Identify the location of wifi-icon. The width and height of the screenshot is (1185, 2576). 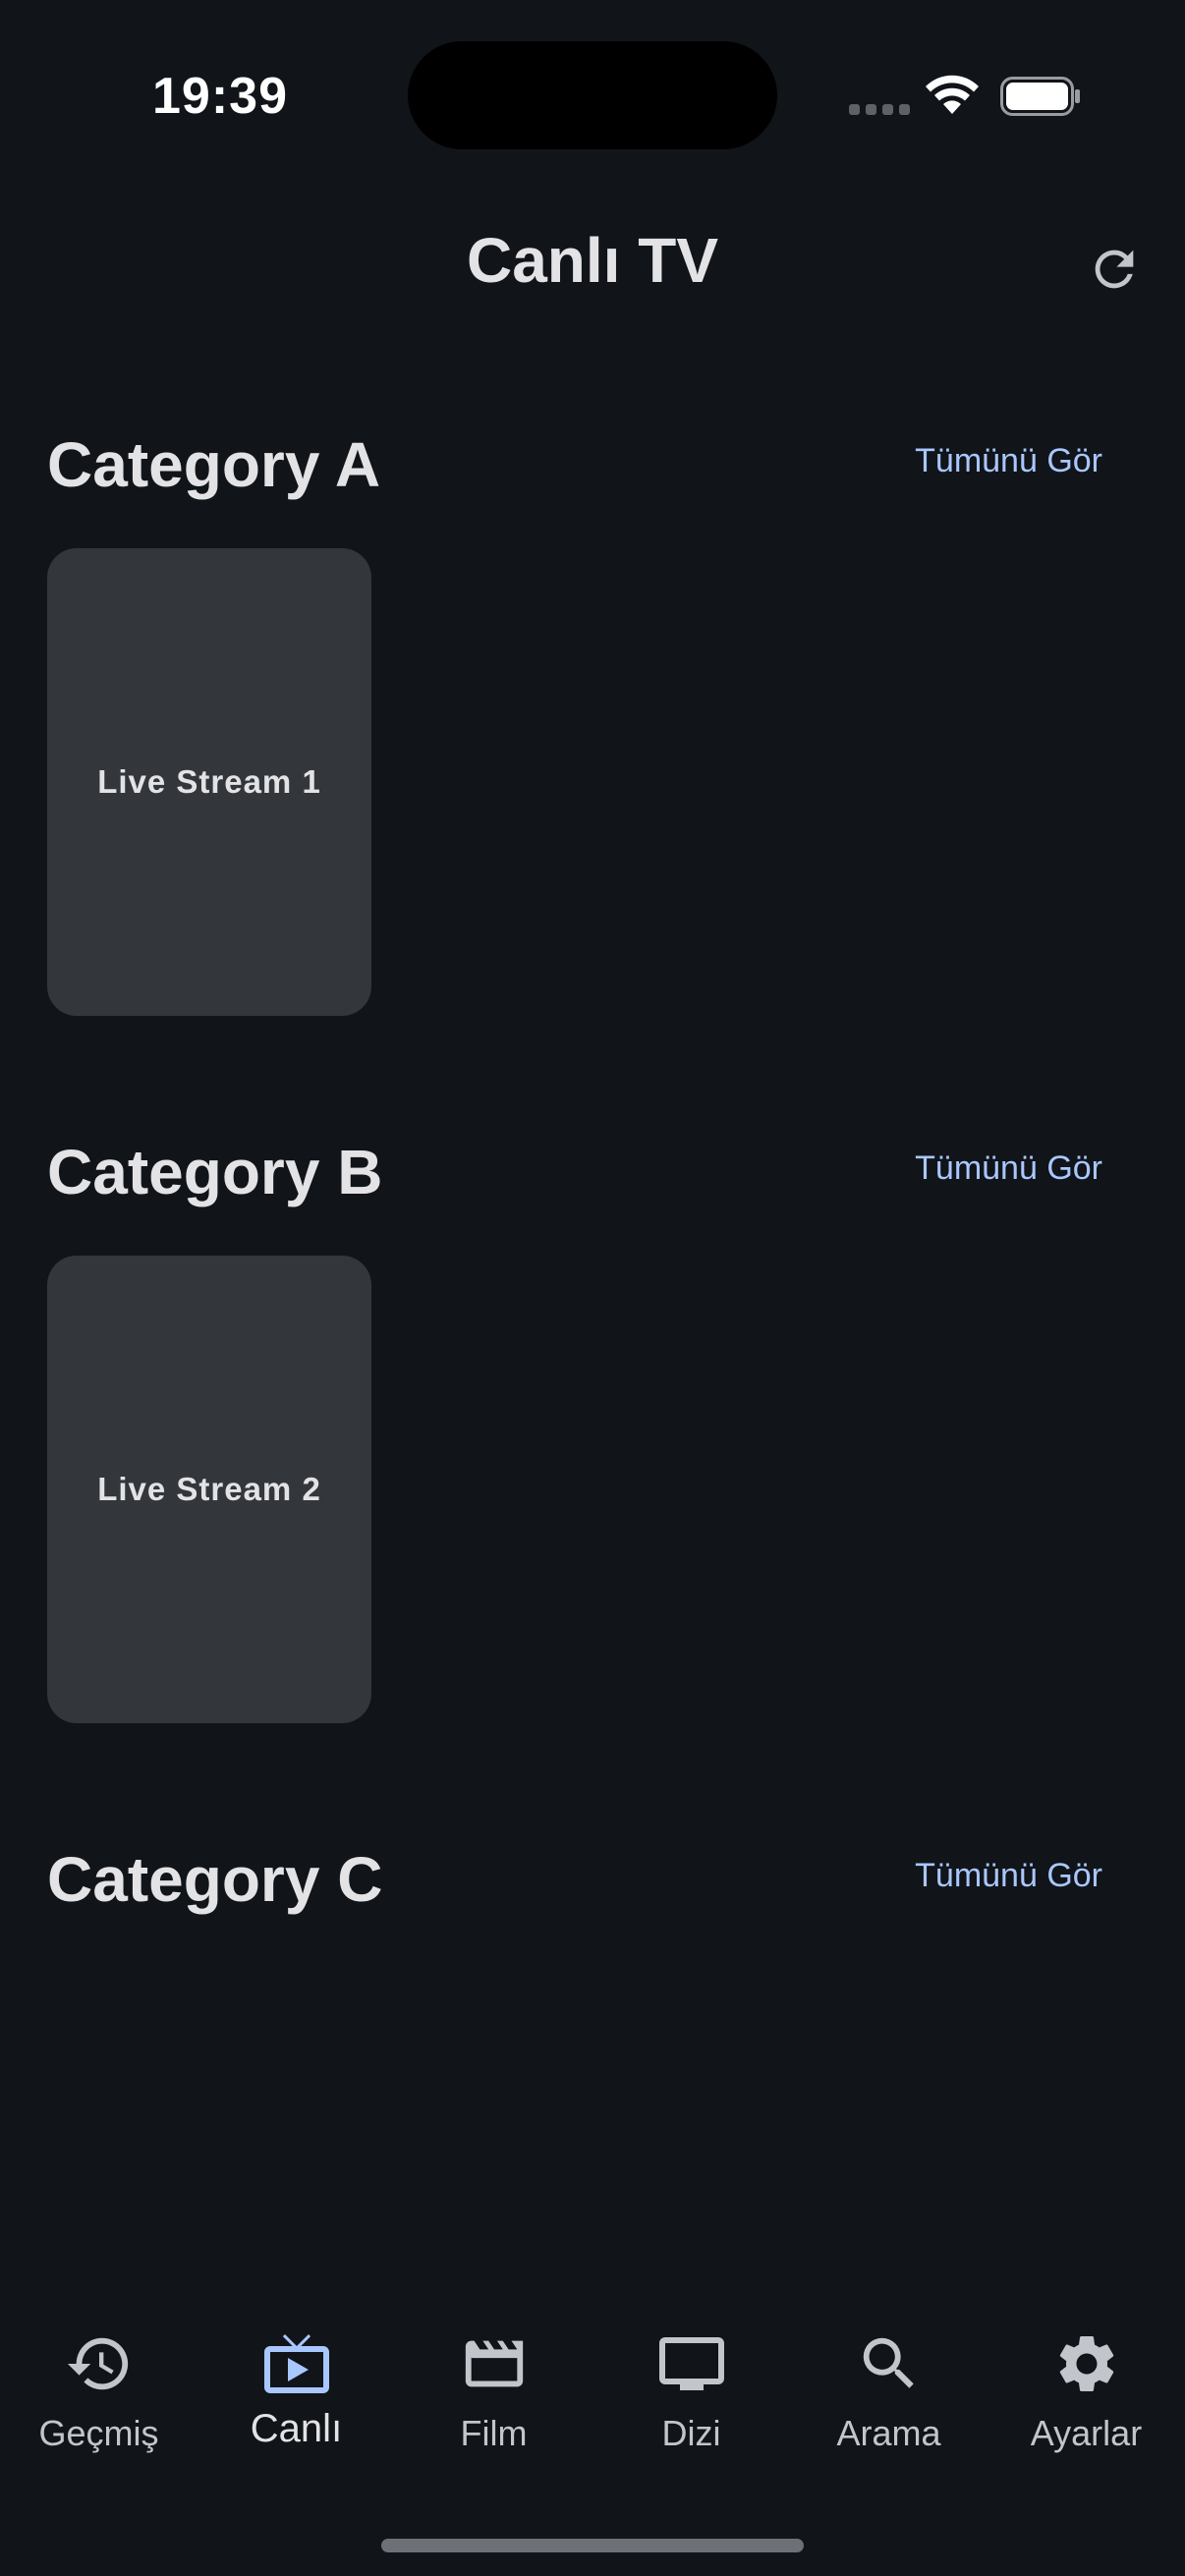
(953, 94).